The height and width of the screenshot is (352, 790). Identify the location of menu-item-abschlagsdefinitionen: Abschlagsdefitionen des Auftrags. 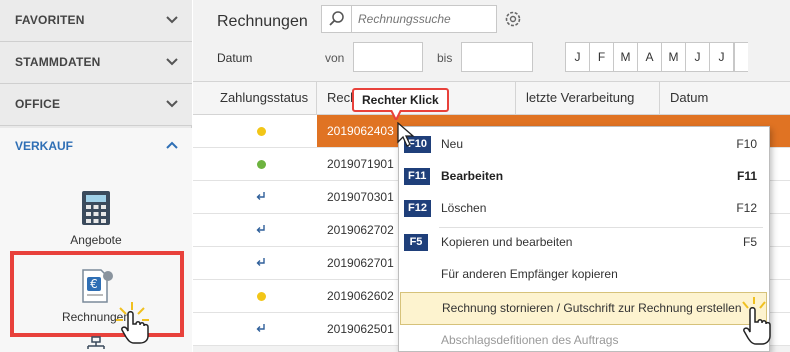
(584, 338).